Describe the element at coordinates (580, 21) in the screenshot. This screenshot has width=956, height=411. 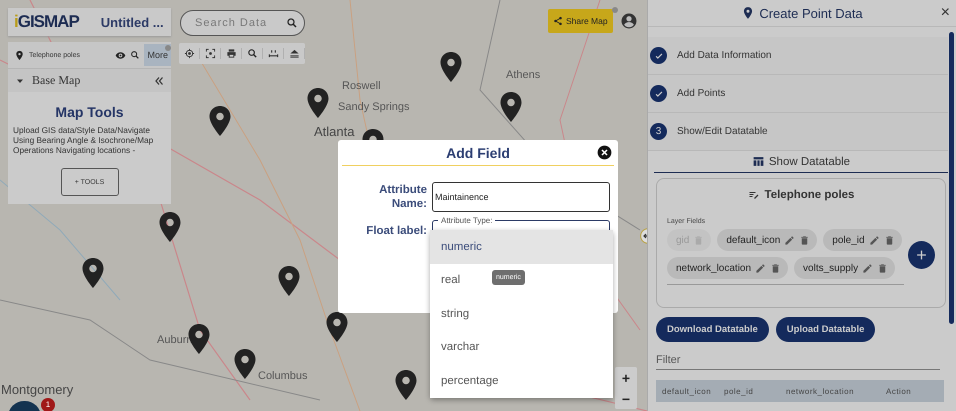
I see `share-button: Share Map` at that location.